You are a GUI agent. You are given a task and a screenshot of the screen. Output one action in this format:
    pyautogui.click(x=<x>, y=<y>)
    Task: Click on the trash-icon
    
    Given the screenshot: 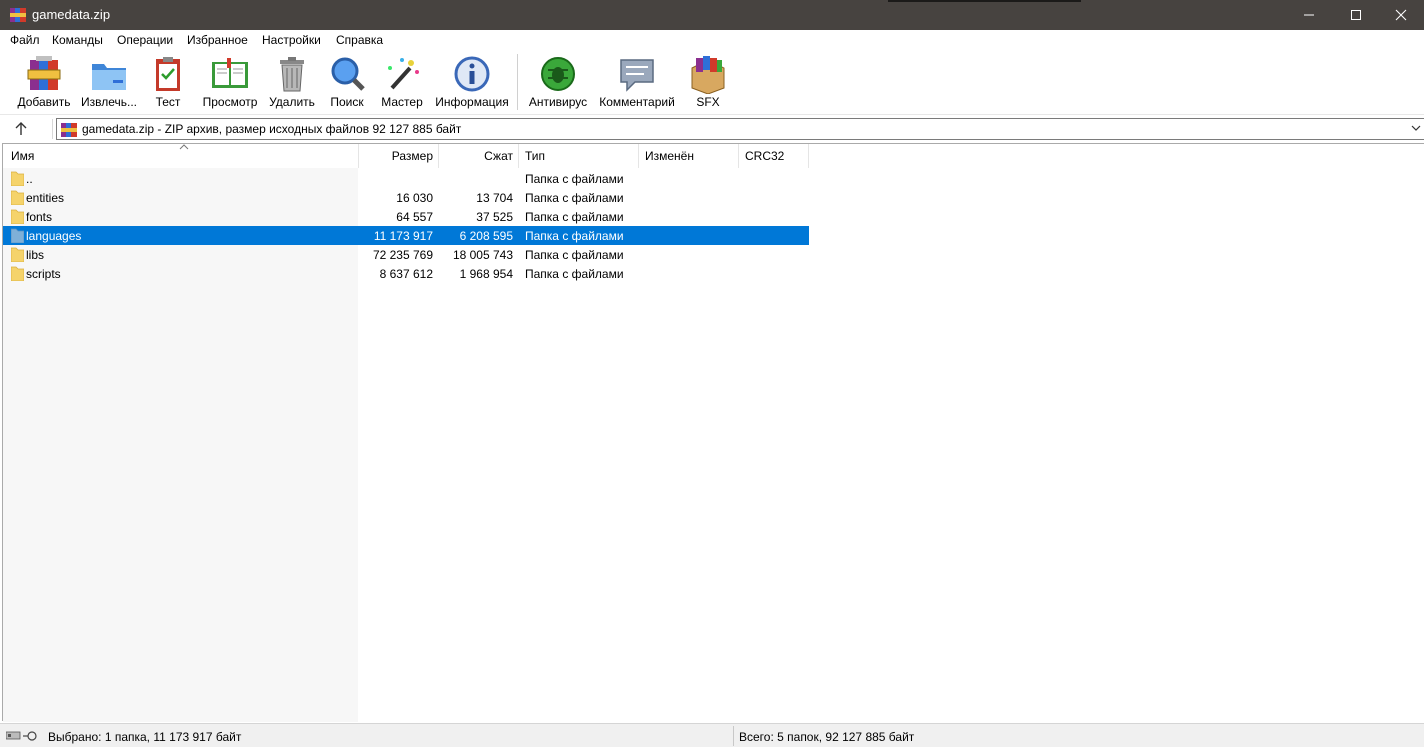 What is the action you would take?
    pyautogui.click(x=292, y=74)
    